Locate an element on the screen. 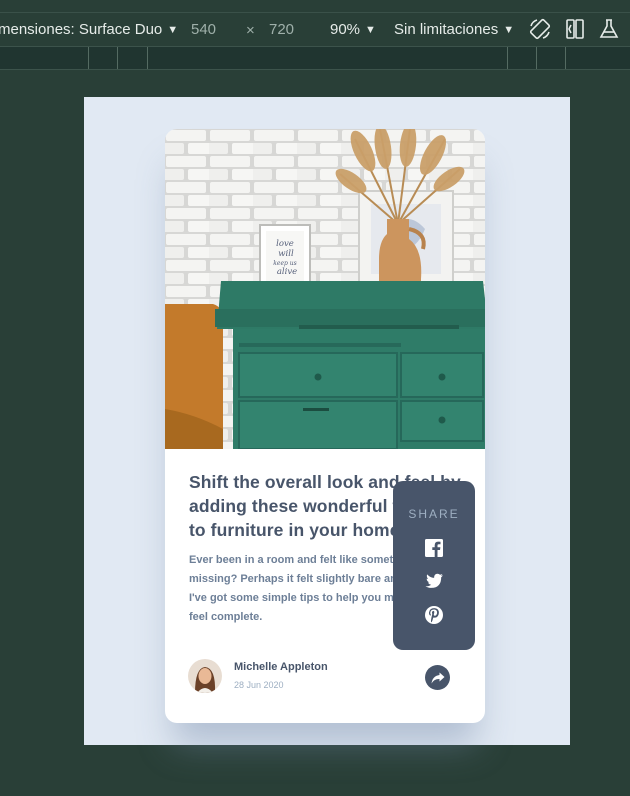 The height and width of the screenshot is (796, 630). frame-text-4: alive is located at coordinates (287, 272).